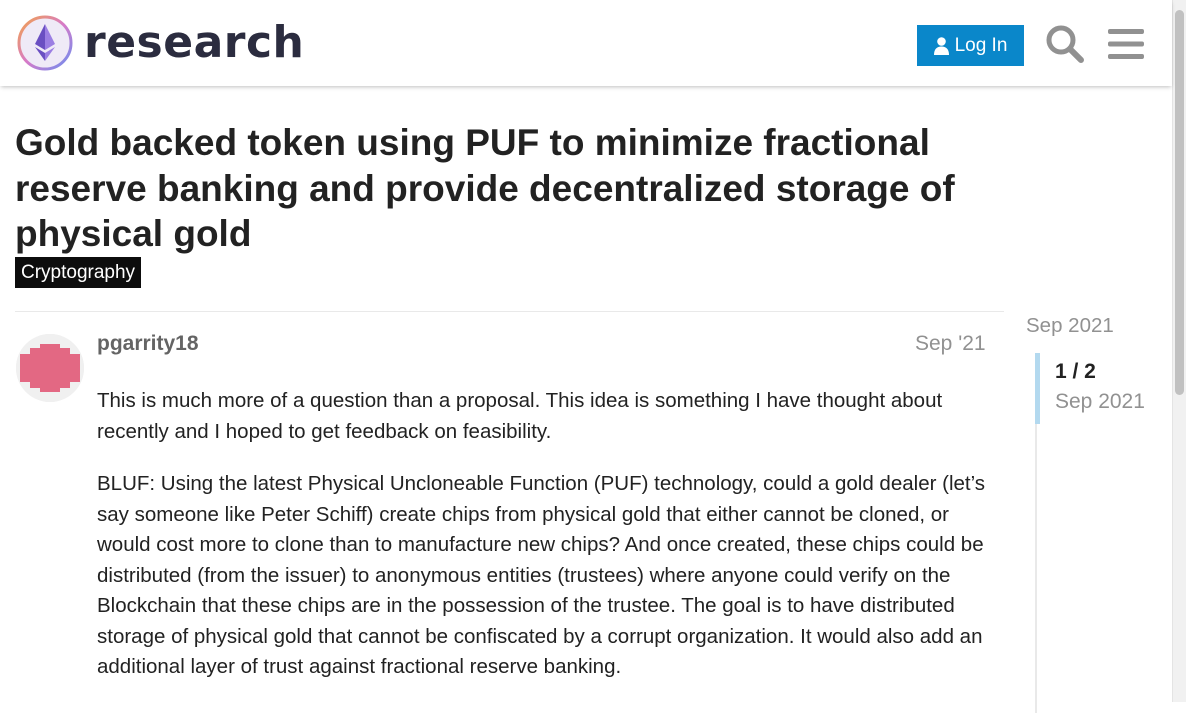 The image size is (1186, 713). I want to click on user-icon, so click(941, 45).